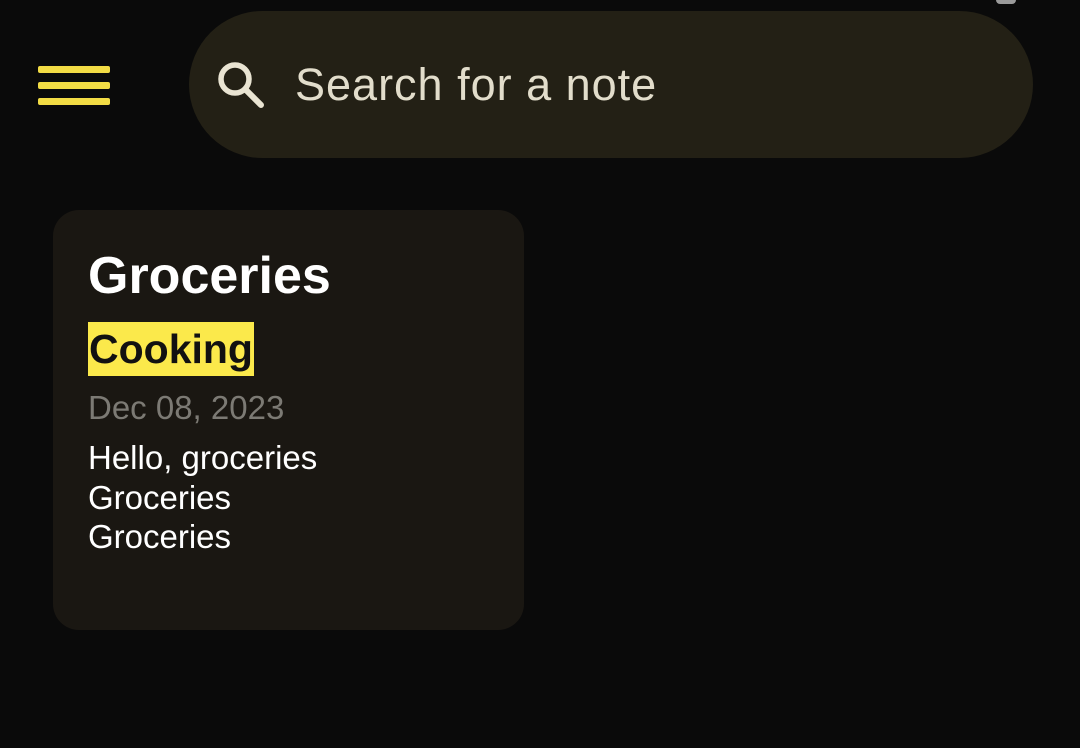 The width and height of the screenshot is (1080, 748). I want to click on search-input, so click(635, 84).